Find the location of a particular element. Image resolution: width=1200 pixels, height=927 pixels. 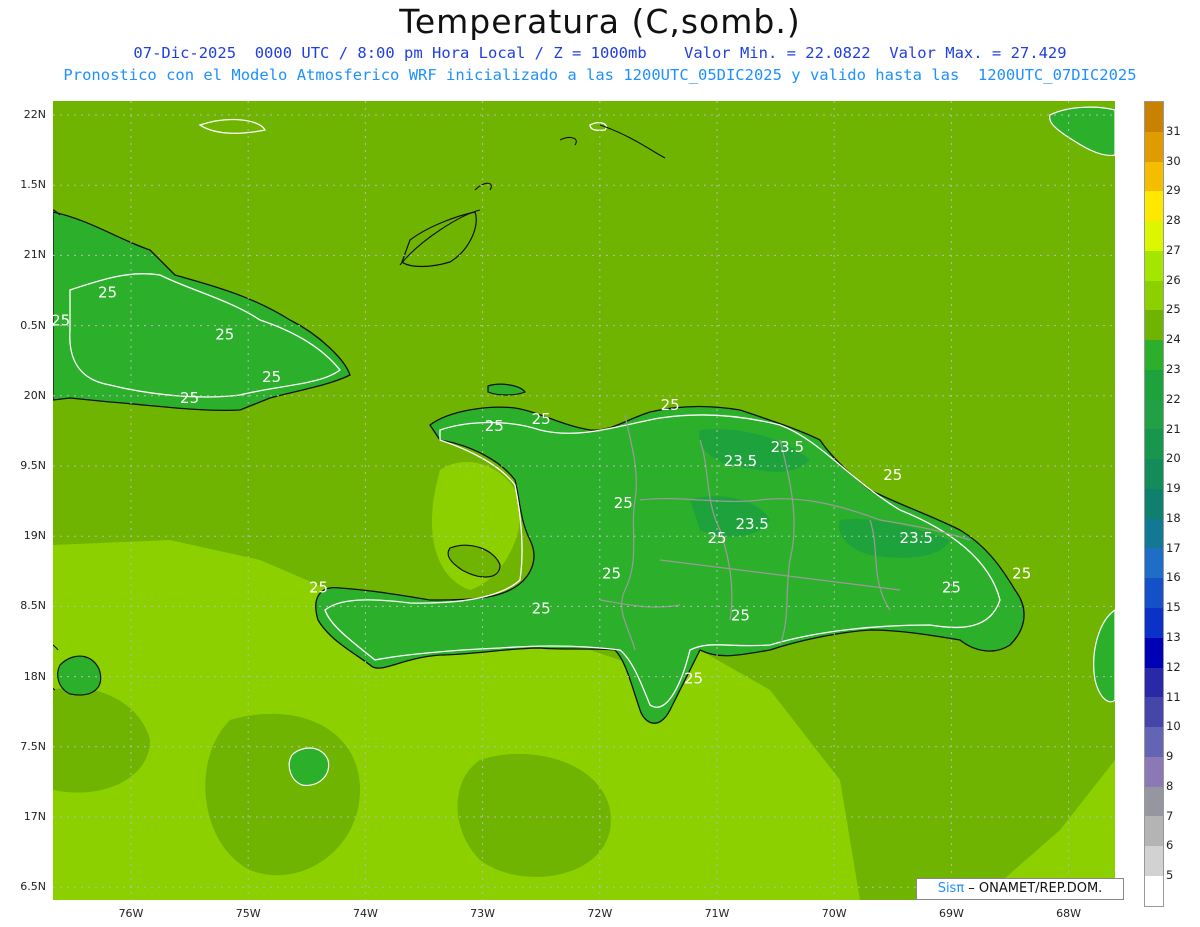

credit-box: Sisπ – ONAMET/REP.DOM. is located at coordinates (1020, 889).